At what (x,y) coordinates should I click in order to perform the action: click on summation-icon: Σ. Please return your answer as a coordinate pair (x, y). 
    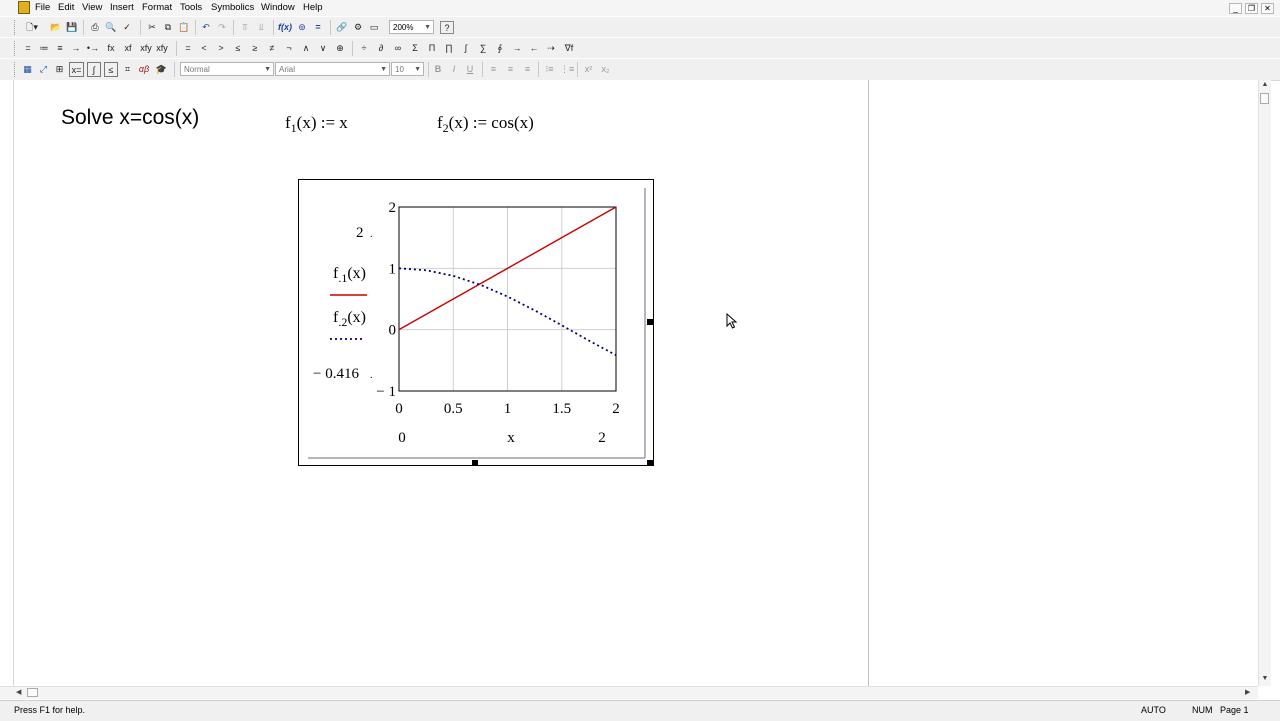
    Looking at the image, I should click on (415, 48).